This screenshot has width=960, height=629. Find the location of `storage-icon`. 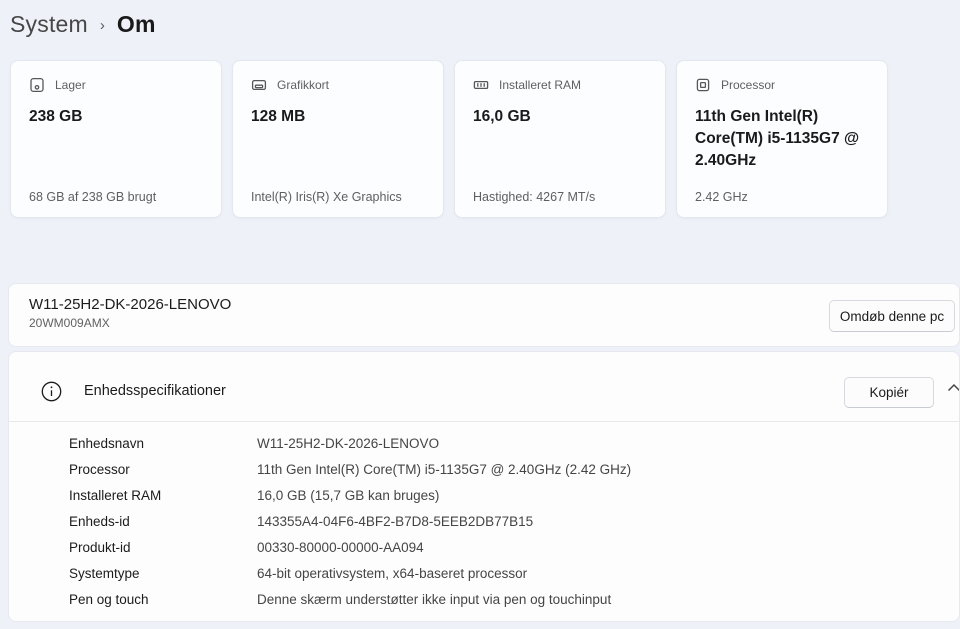

storage-icon is located at coordinates (37, 85).